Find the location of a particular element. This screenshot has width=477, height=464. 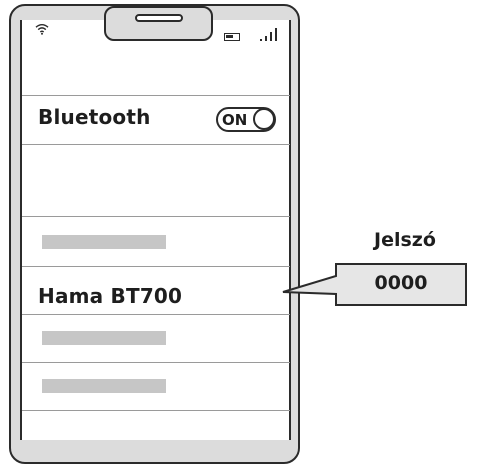

password-value: 0000 is located at coordinates (401, 283).